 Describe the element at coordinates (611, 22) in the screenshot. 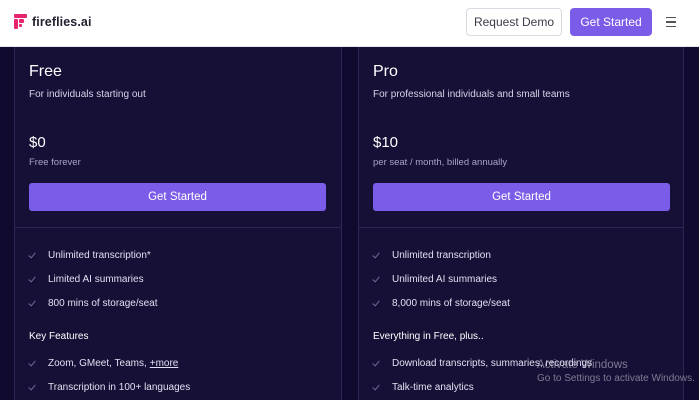

I see `header-get-started-button: Get Started` at that location.